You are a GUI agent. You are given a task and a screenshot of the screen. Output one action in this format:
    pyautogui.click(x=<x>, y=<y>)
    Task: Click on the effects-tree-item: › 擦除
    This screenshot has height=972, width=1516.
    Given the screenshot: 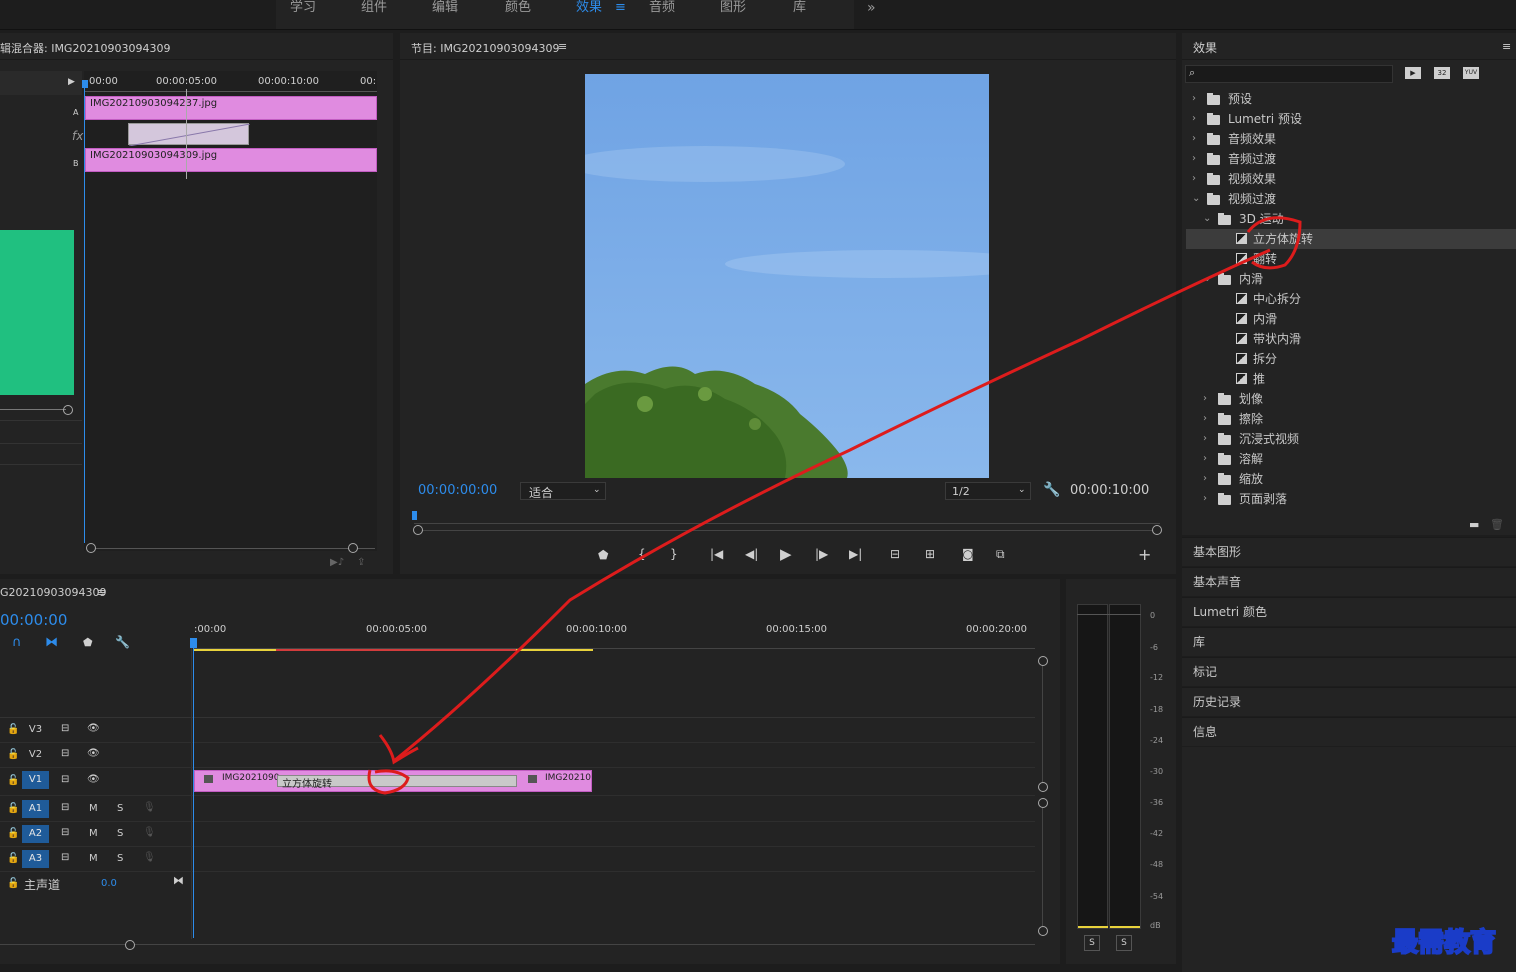 What is the action you would take?
    pyautogui.click(x=1351, y=419)
    